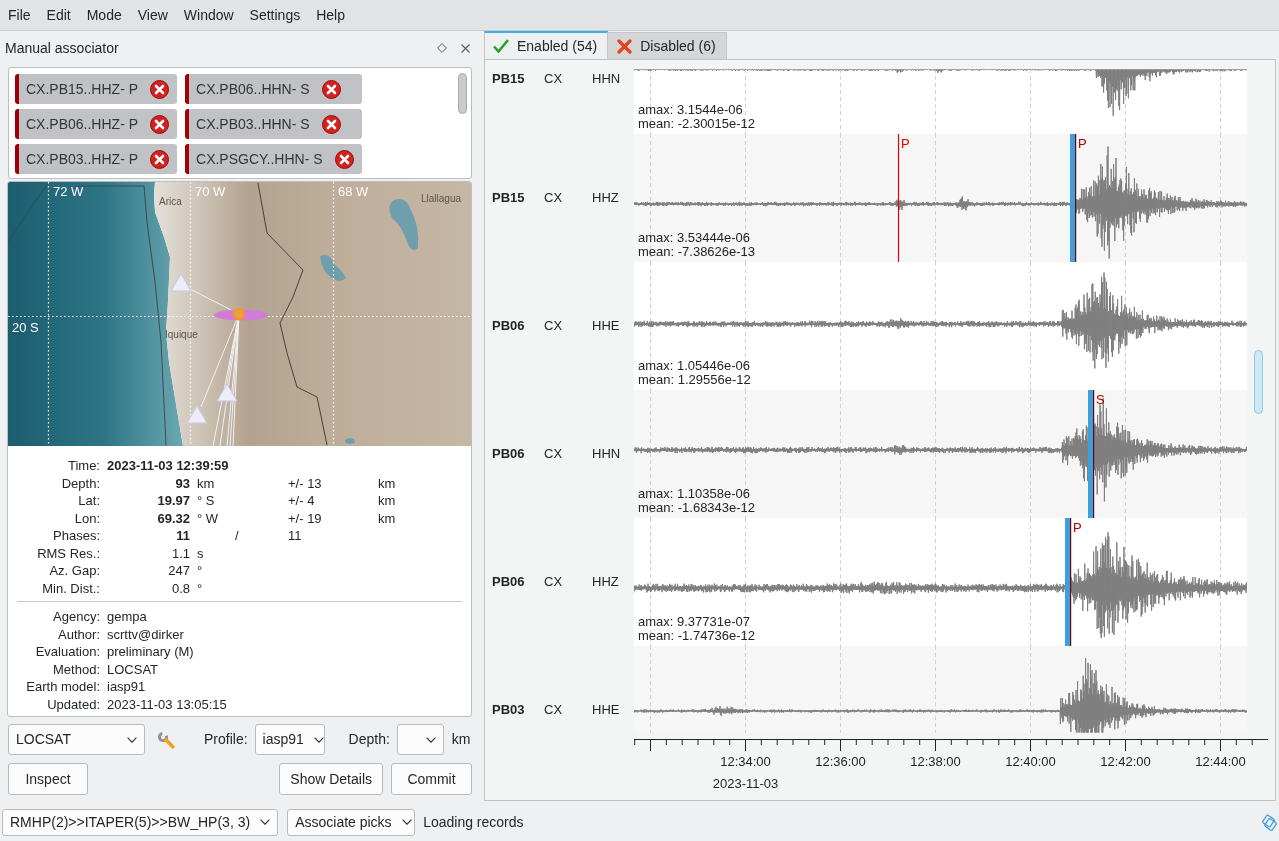  What do you see at coordinates (140, 822) in the screenshot?
I see `filter-dropdown: RMHP(2)>>ITAPER(5)>>BW_HP(3, 3)` at bounding box center [140, 822].